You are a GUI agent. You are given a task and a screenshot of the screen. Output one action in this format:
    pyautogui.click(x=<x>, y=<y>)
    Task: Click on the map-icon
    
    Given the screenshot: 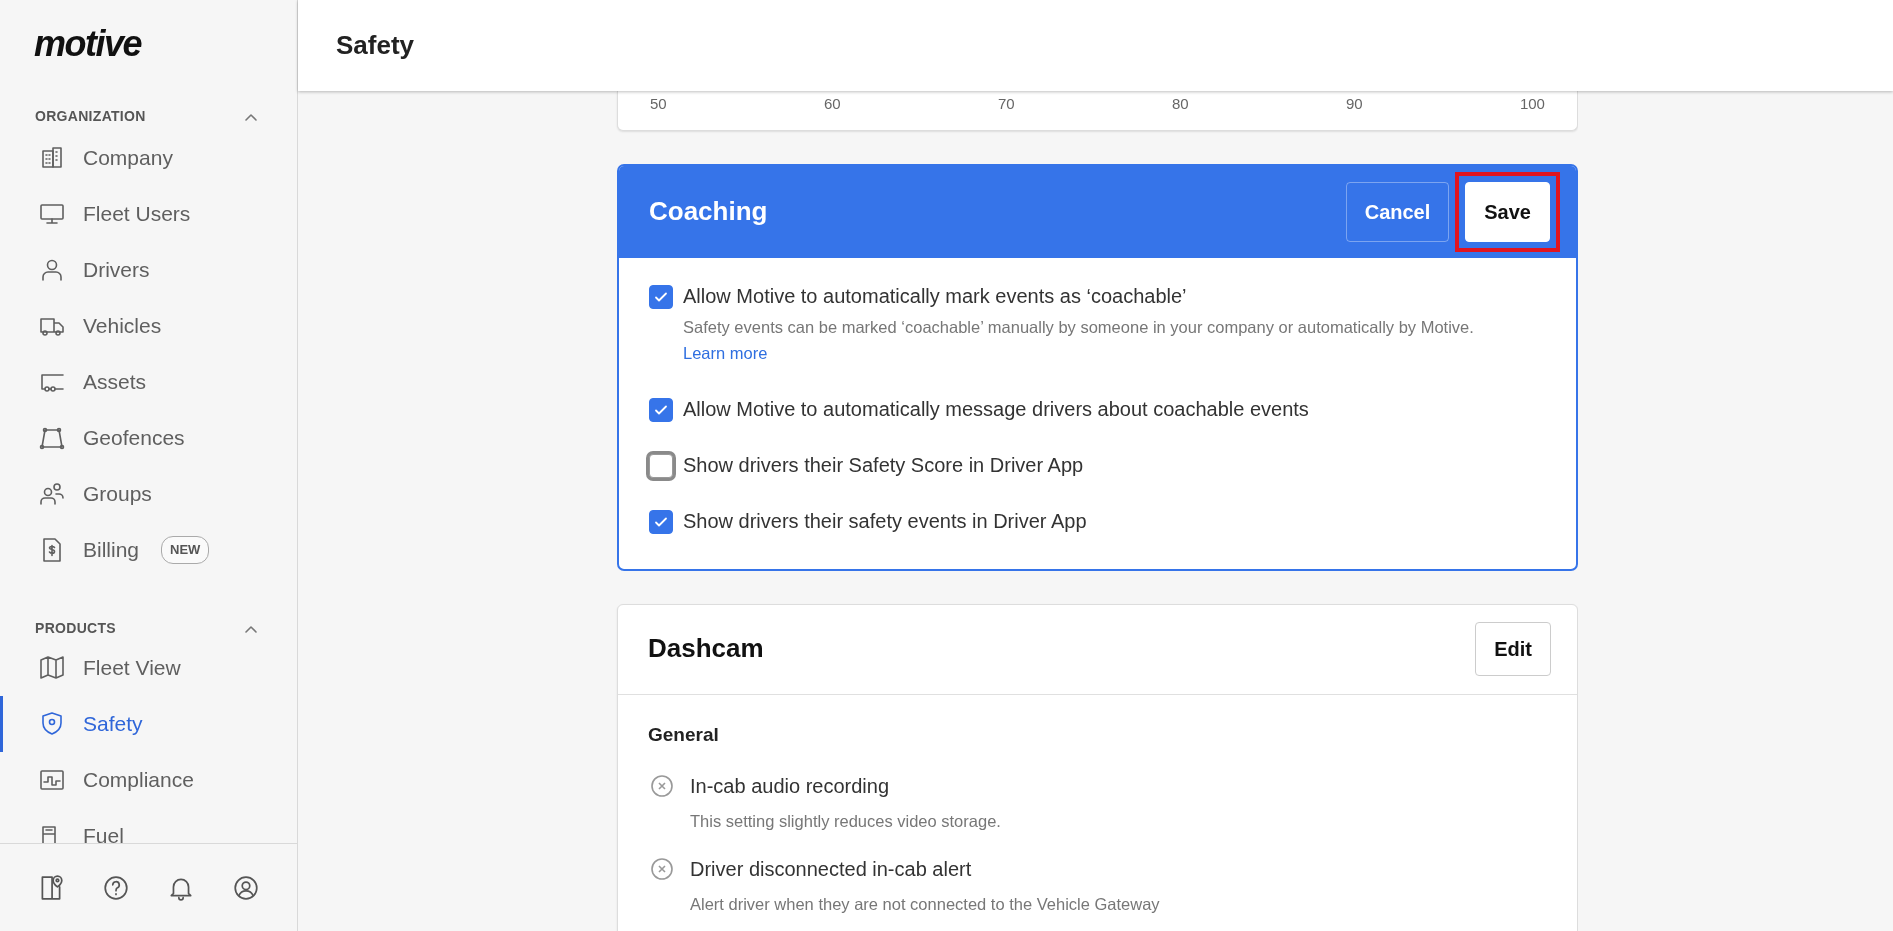 What is the action you would take?
    pyautogui.click(x=52, y=668)
    